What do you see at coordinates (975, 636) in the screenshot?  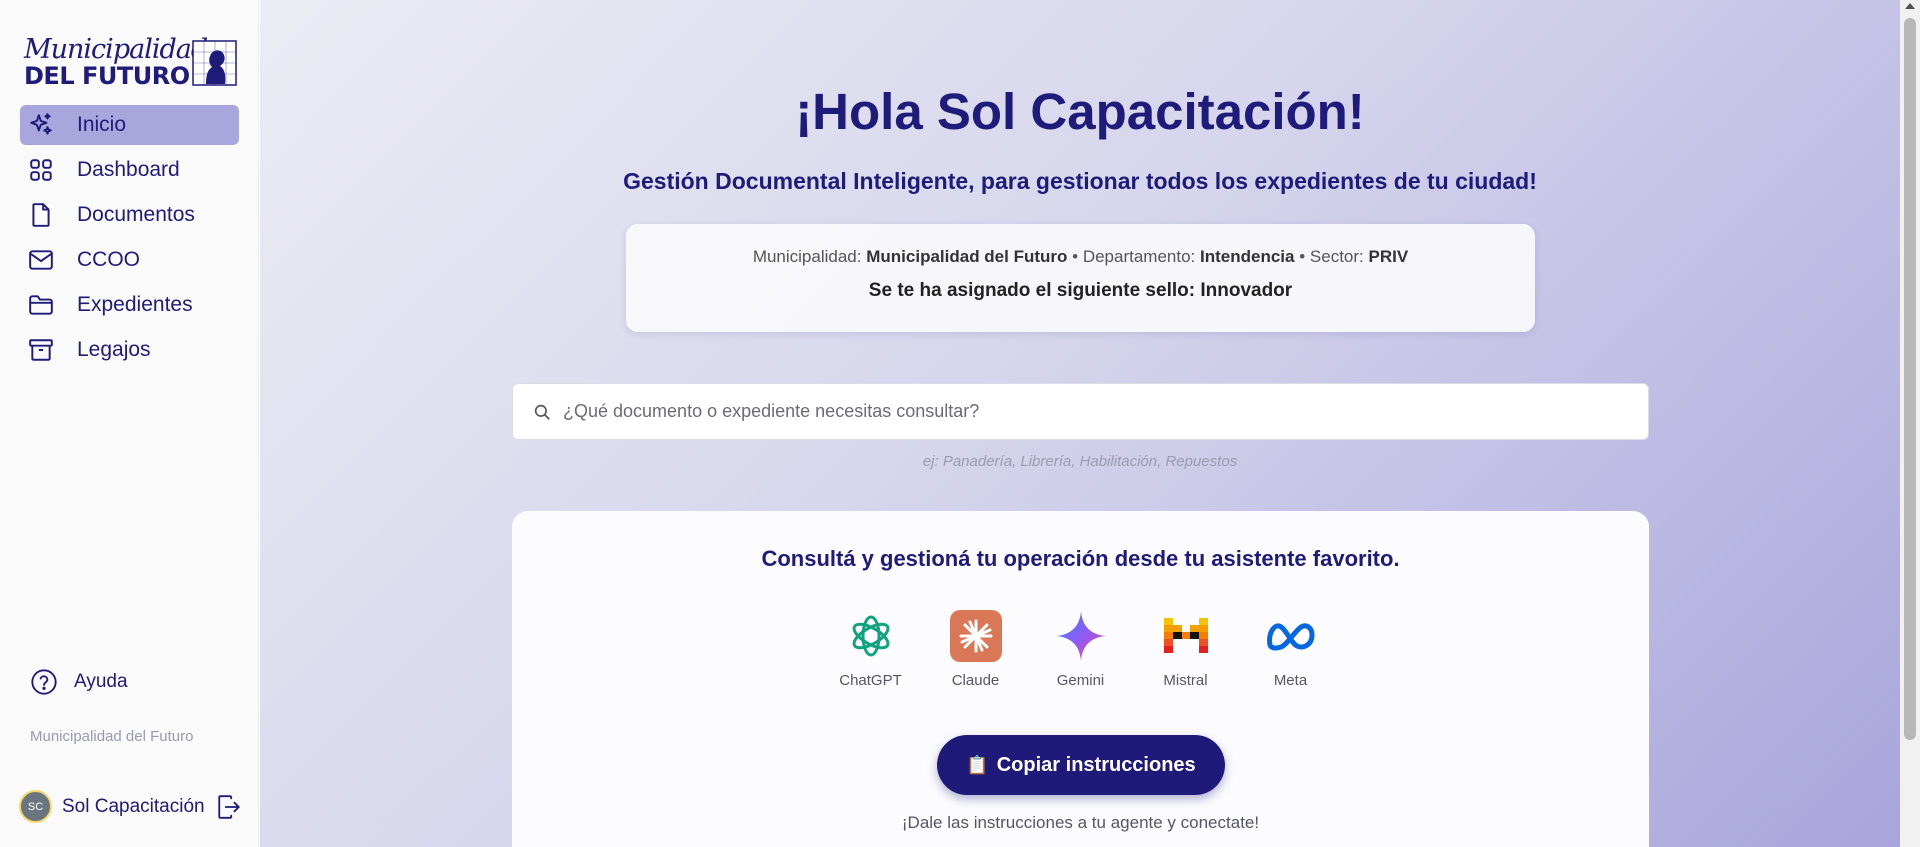 I see `claude-icon` at bounding box center [975, 636].